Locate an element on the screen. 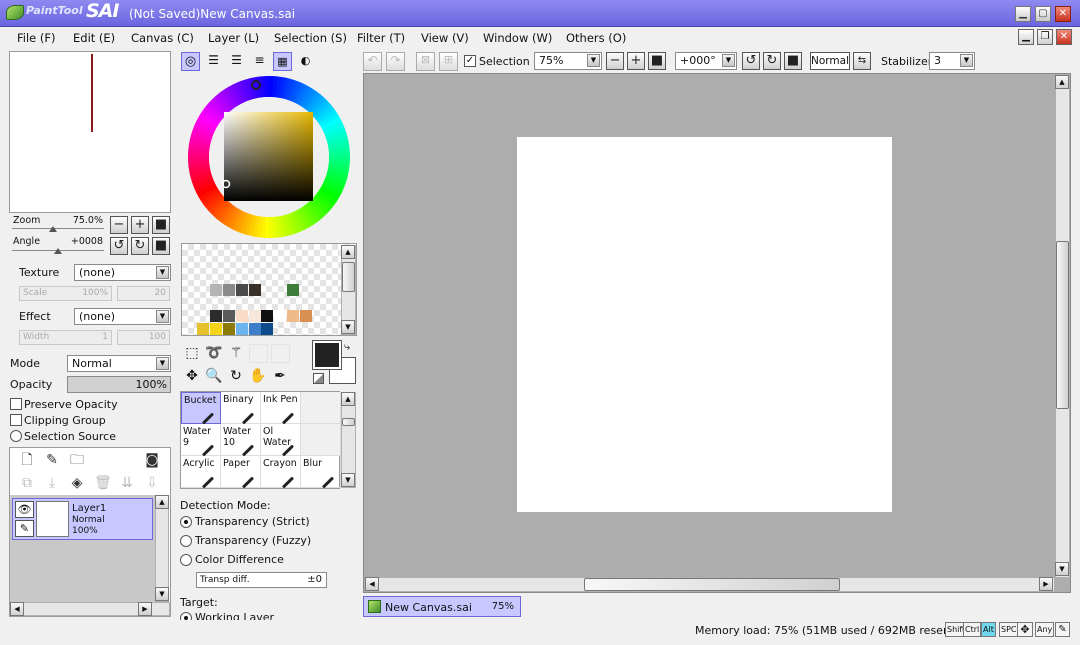 The width and height of the screenshot is (1080, 645). stabilizer-dropdown: 3 ▼ is located at coordinates (952, 61).